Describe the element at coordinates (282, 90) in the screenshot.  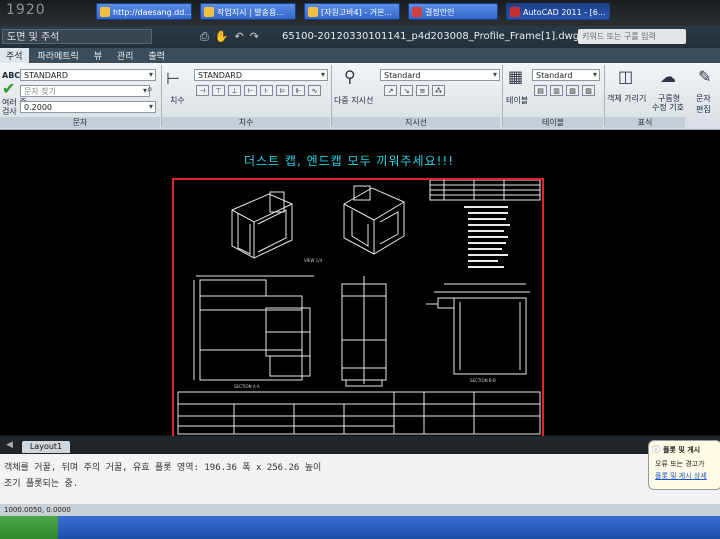
I see `dim-tool-6-icon: ⊨` at that location.